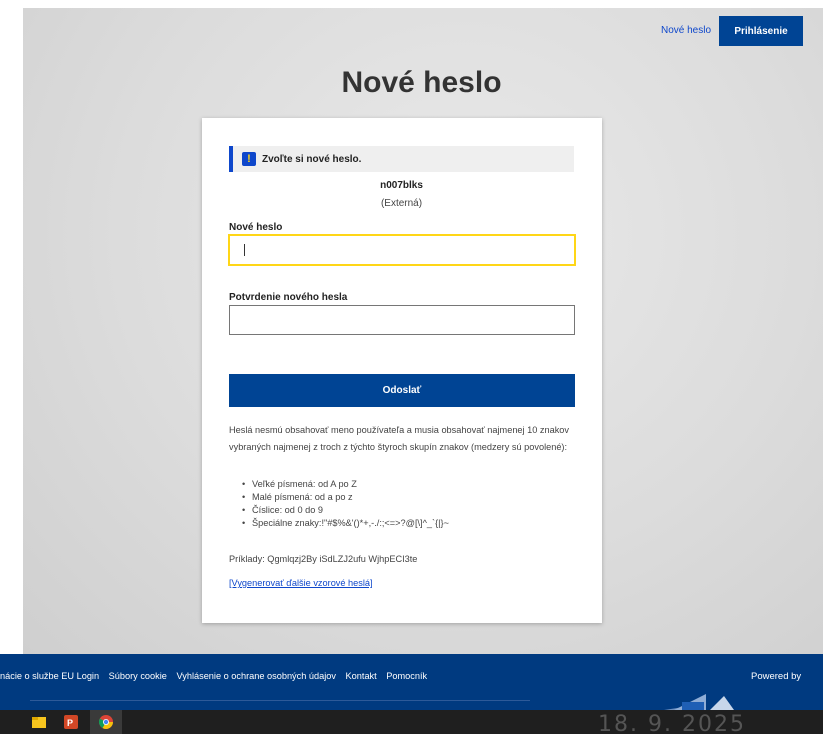 The image size is (823, 734). I want to click on exclamation-icon: !, so click(249, 159).